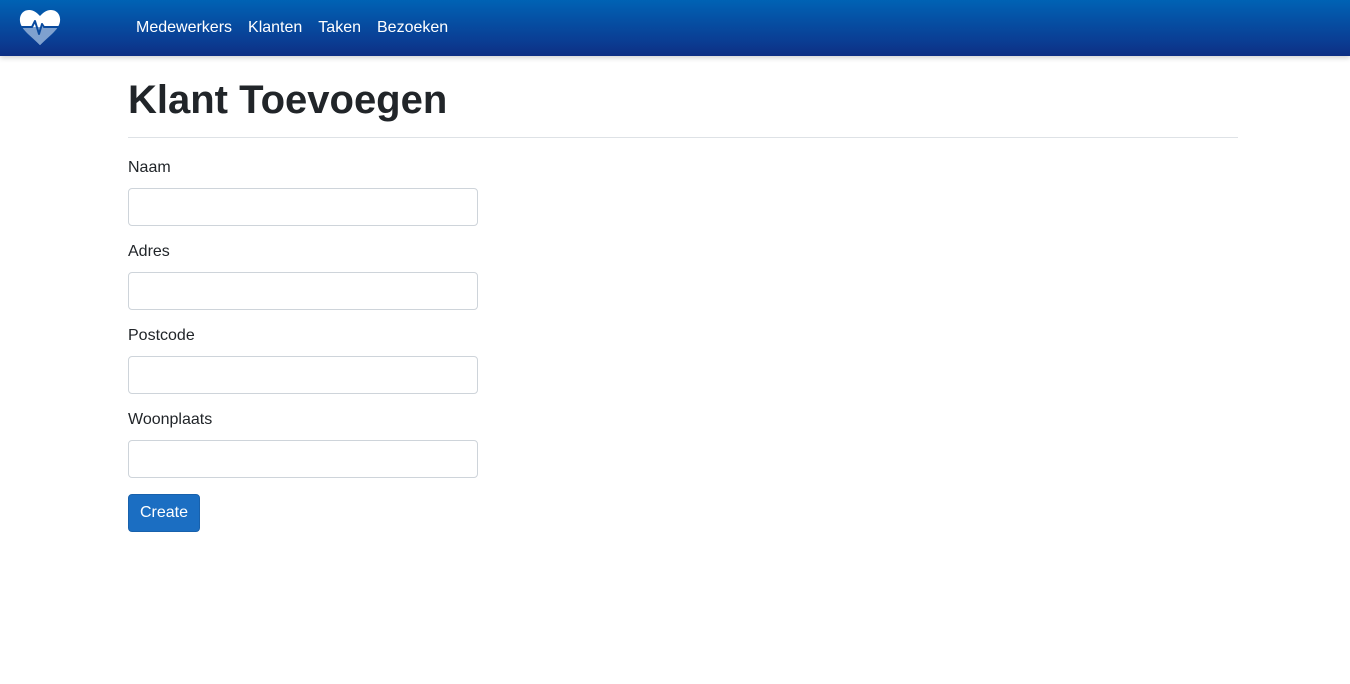 The width and height of the screenshot is (1350, 684). What do you see at coordinates (184, 28) in the screenshot?
I see `nav-link-medewerkers: Medewerkers` at bounding box center [184, 28].